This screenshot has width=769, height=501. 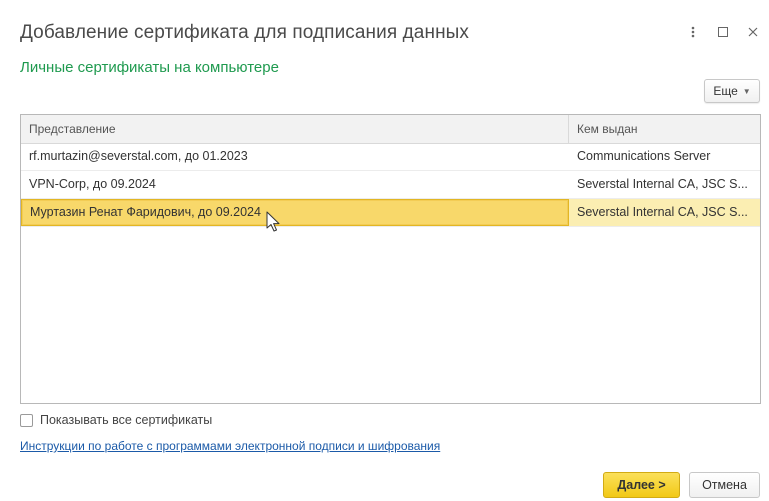 I want to click on next-button: Далее >, so click(x=641, y=485).